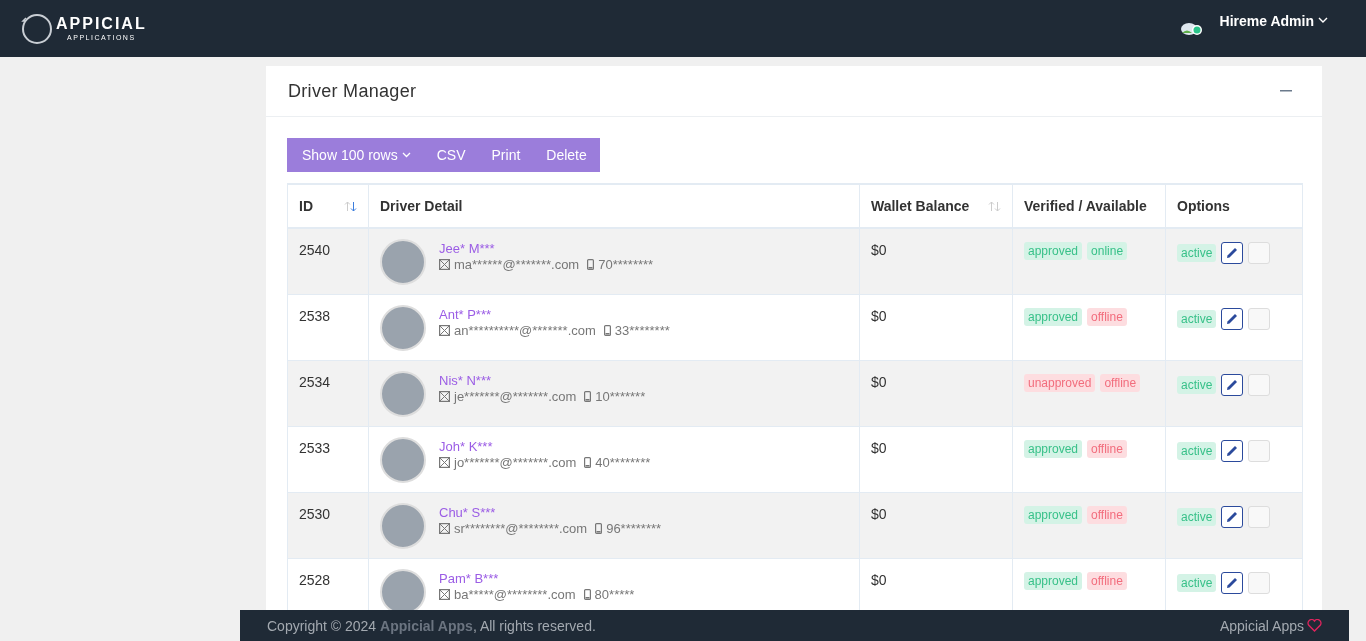 The height and width of the screenshot is (641, 1366). What do you see at coordinates (1314, 625) in the screenshot?
I see `heart-icon` at bounding box center [1314, 625].